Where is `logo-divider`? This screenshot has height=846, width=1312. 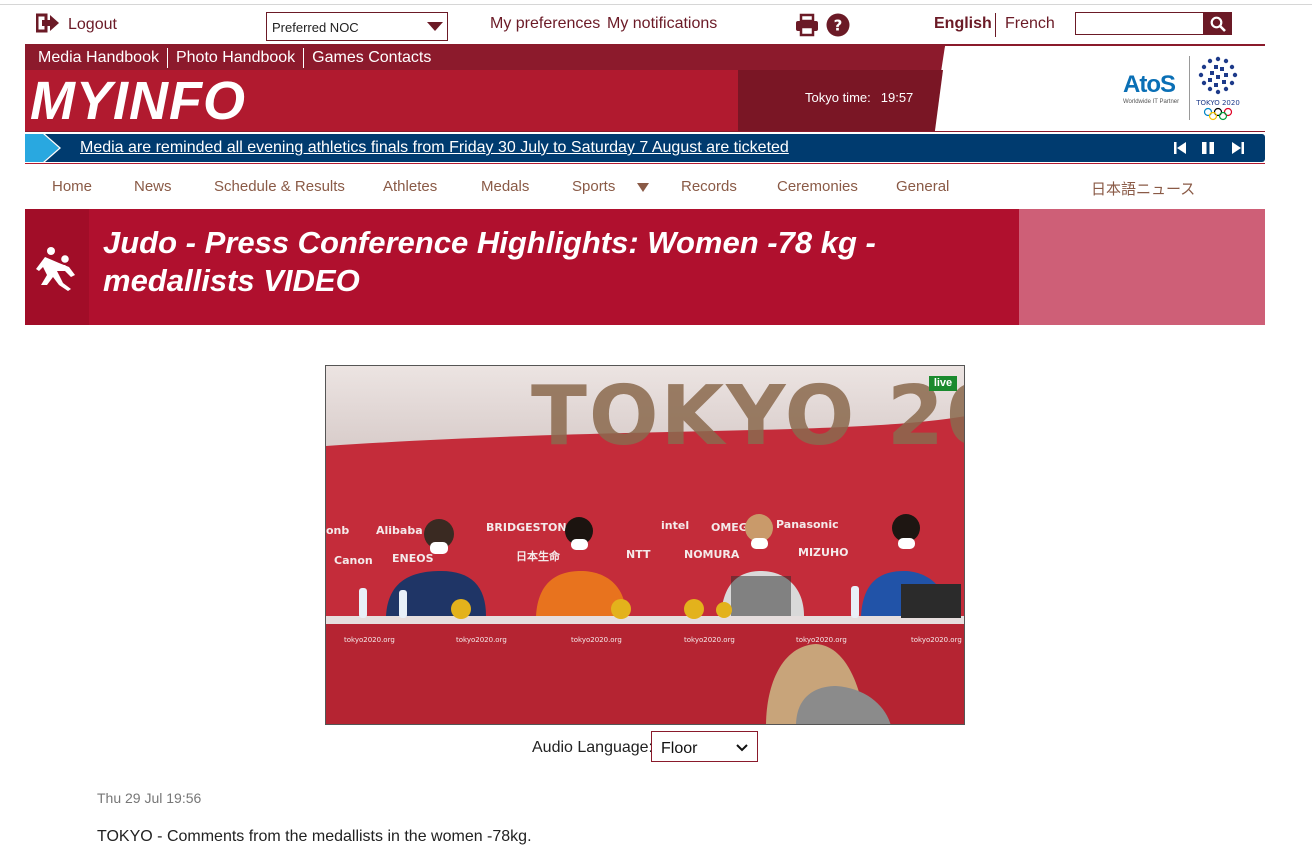 logo-divider is located at coordinates (1189, 88).